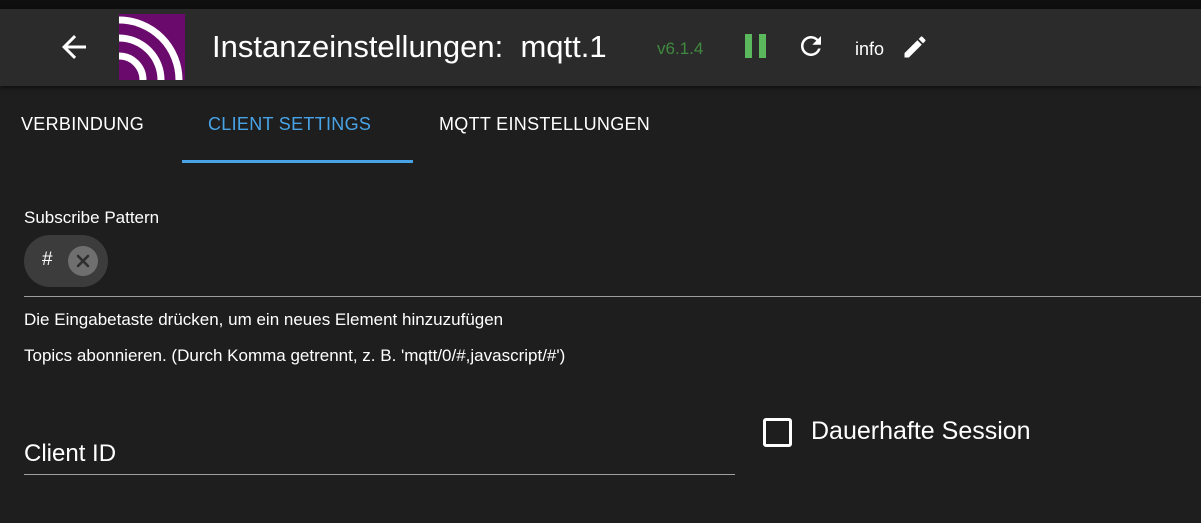 This screenshot has width=1201, height=523. I want to click on mqtt-adapter-logo, so click(152, 47).